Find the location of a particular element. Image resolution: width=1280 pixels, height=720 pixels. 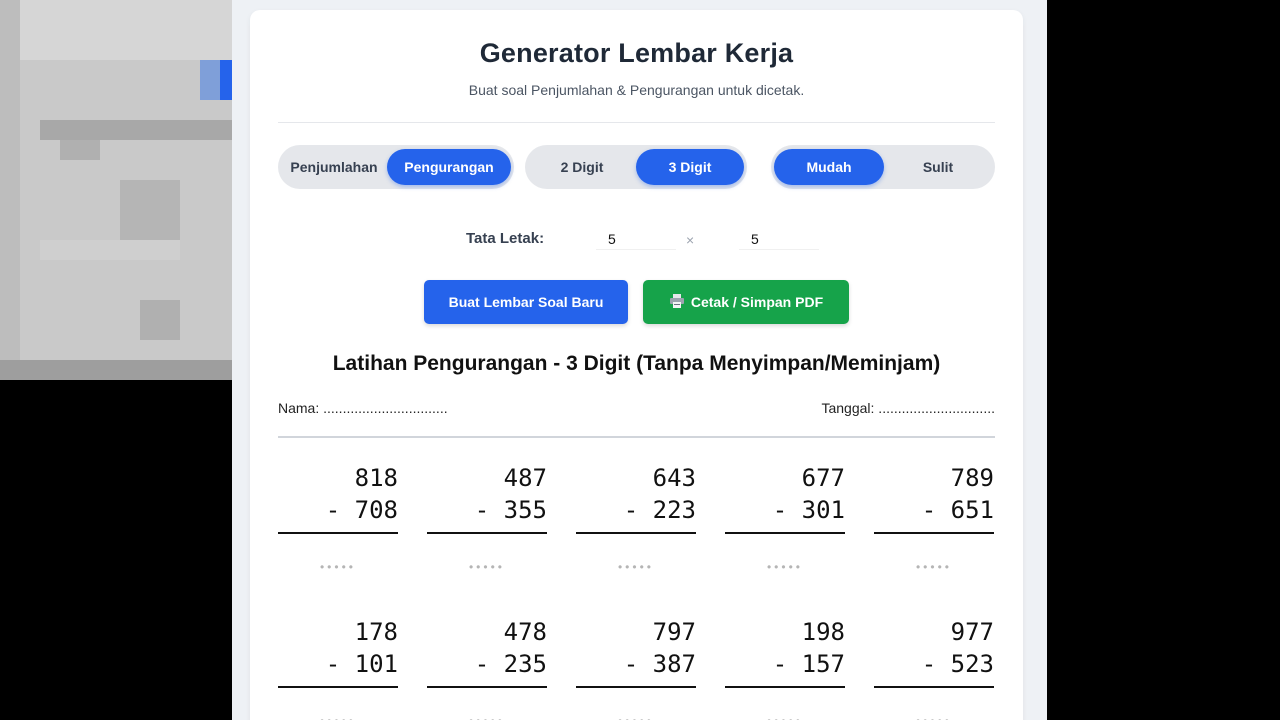

problem-minuend: 677 is located at coordinates (823, 478).